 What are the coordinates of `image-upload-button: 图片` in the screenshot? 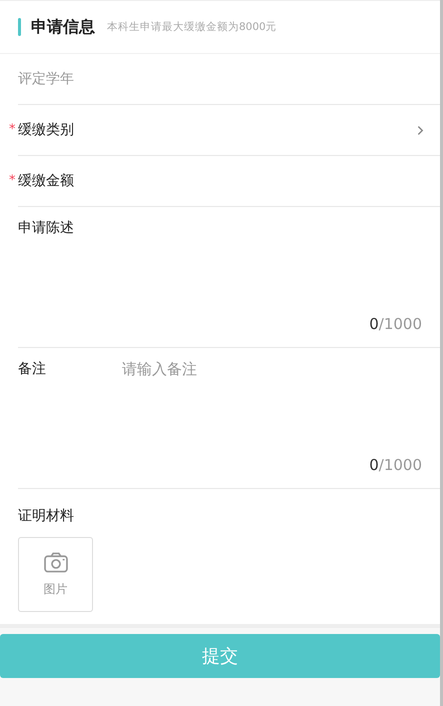 It's located at (55, 574).